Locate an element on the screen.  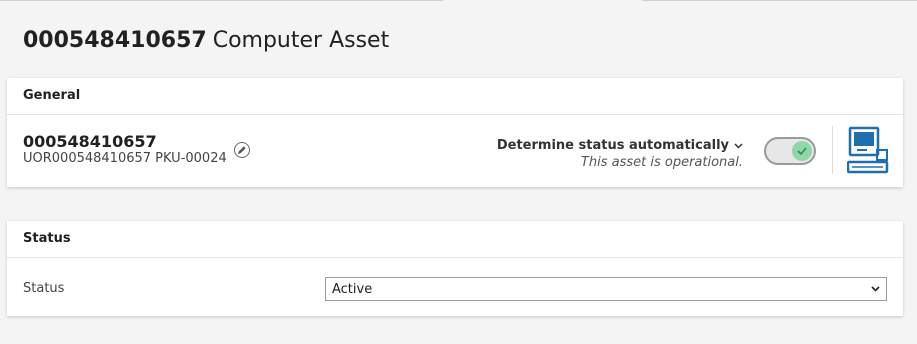
asset-subtitle: UOR000548410657 PKU-00024 is located at coordinates (125, 158).